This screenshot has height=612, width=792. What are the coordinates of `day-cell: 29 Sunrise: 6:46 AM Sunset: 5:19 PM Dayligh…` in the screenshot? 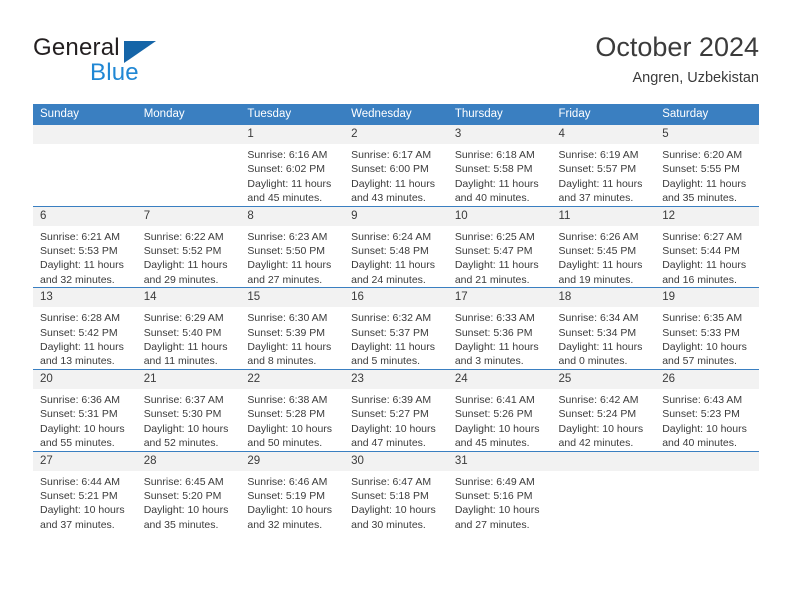 It's located at (292, 491).